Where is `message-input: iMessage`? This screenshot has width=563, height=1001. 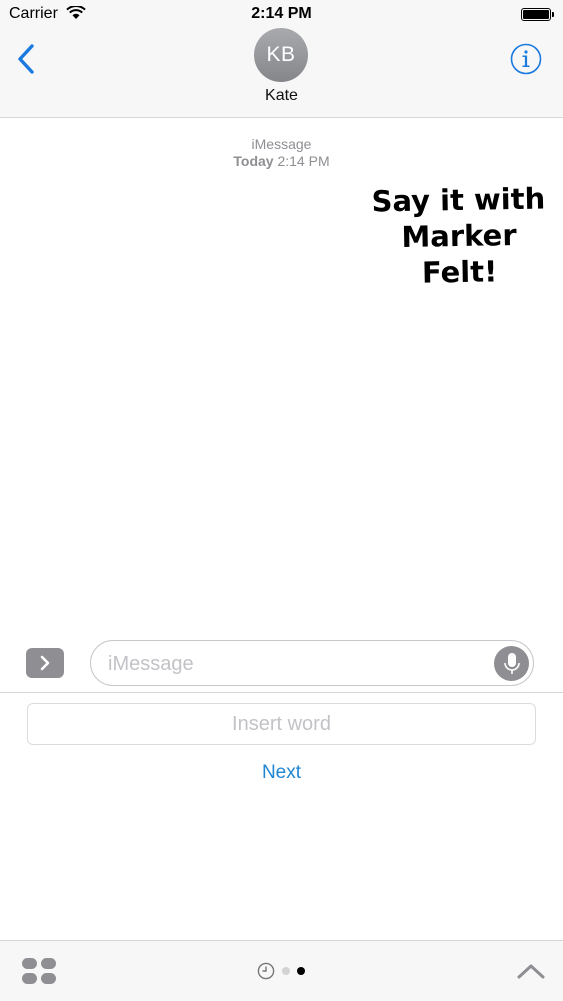
message-input: iMessage is located at coordinates (312, 663).